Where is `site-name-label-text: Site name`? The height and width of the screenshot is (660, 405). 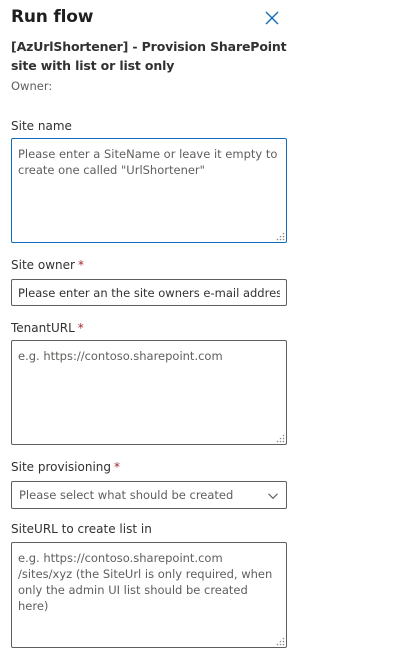
site-name-label-text: Site name is located at coordinates (41, 126).